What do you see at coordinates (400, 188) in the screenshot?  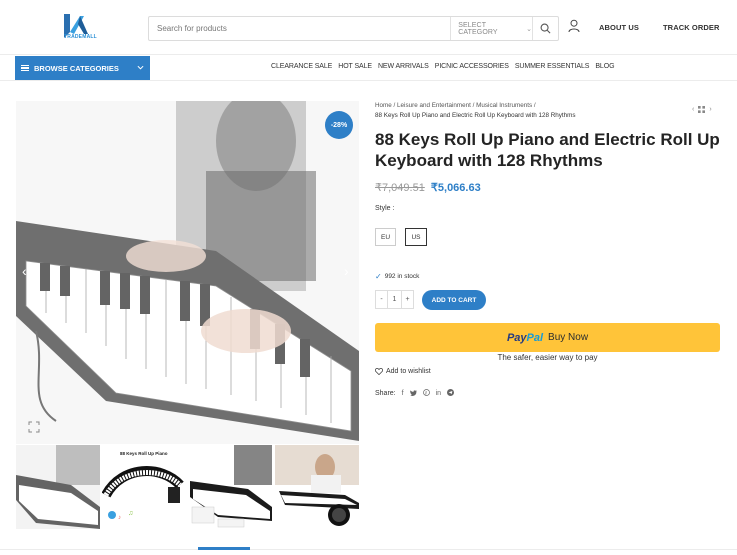 I see `old-price: ₹7,049.51` at bounding box center [400, 188].